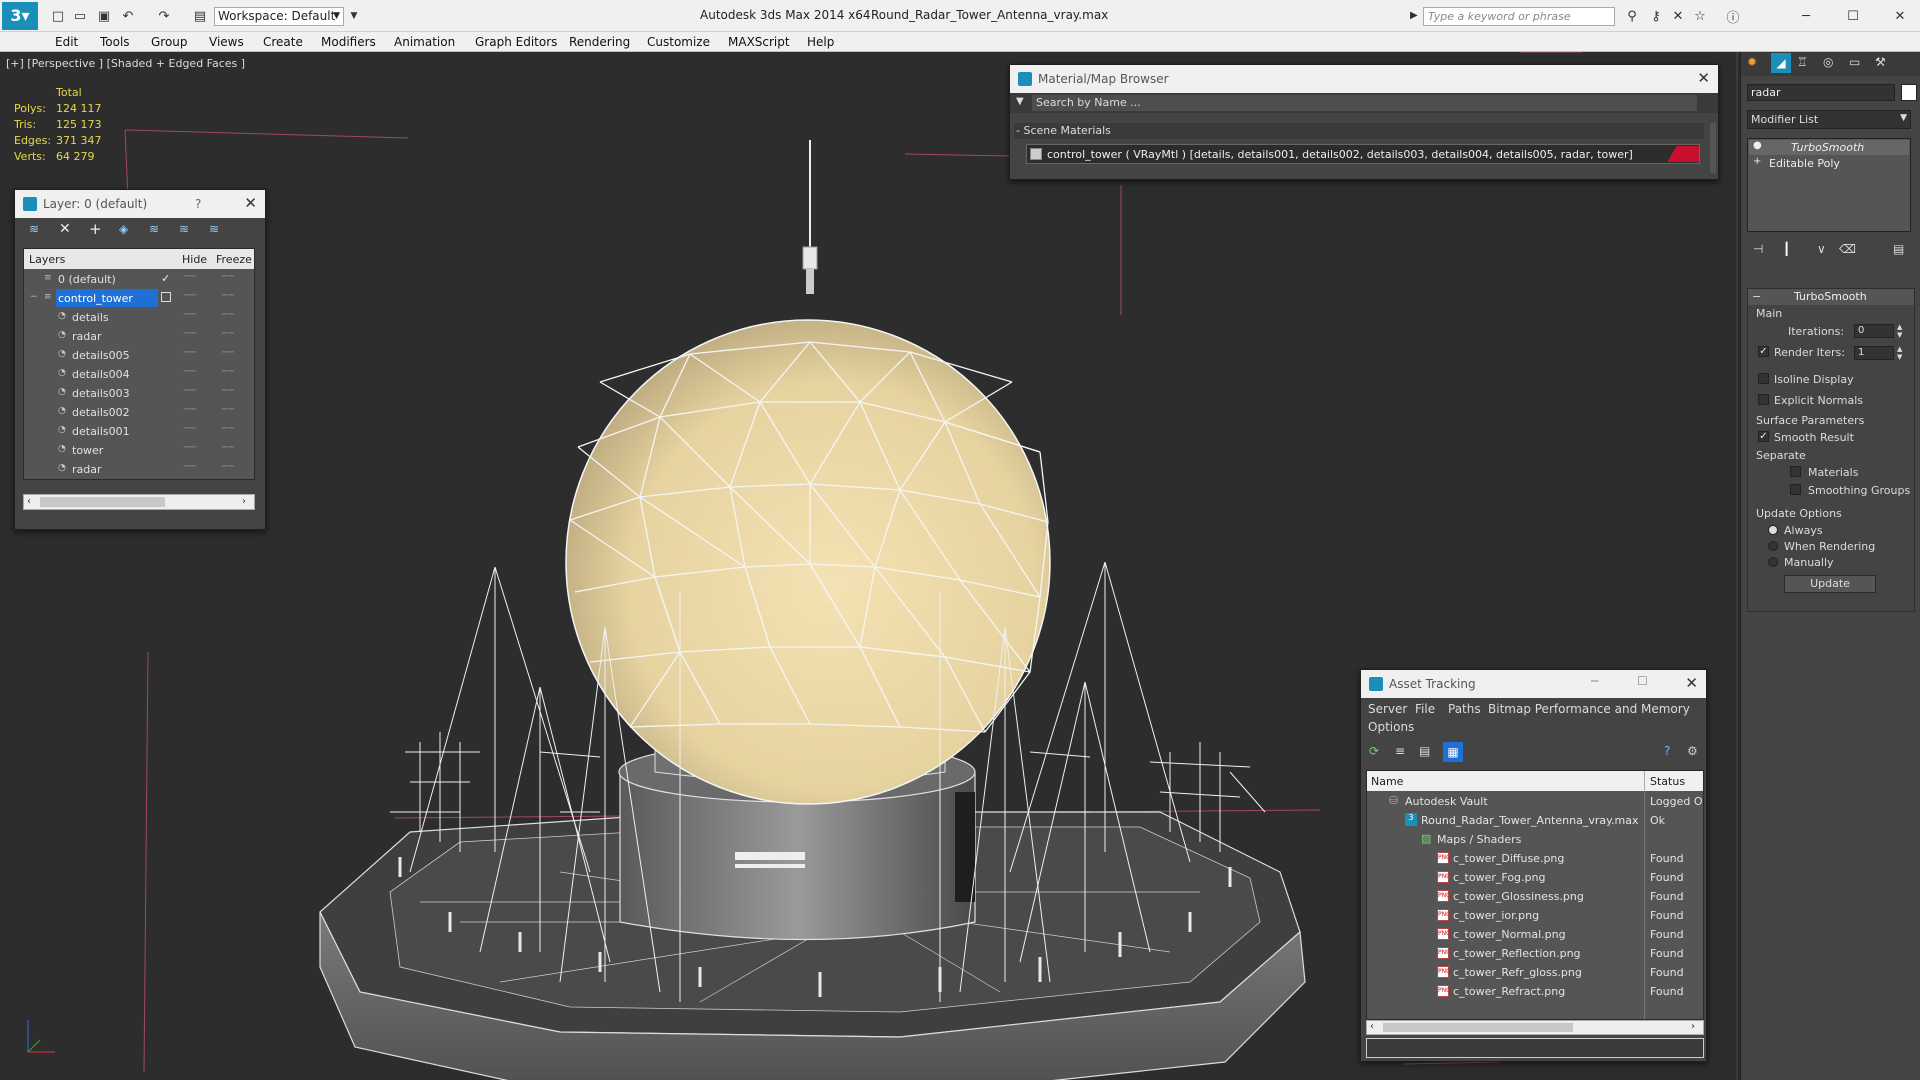 Image resolution: width=1920 pixels, height=1080 pixels. I want to click on menu-customize: Customize, so click(678, 42).